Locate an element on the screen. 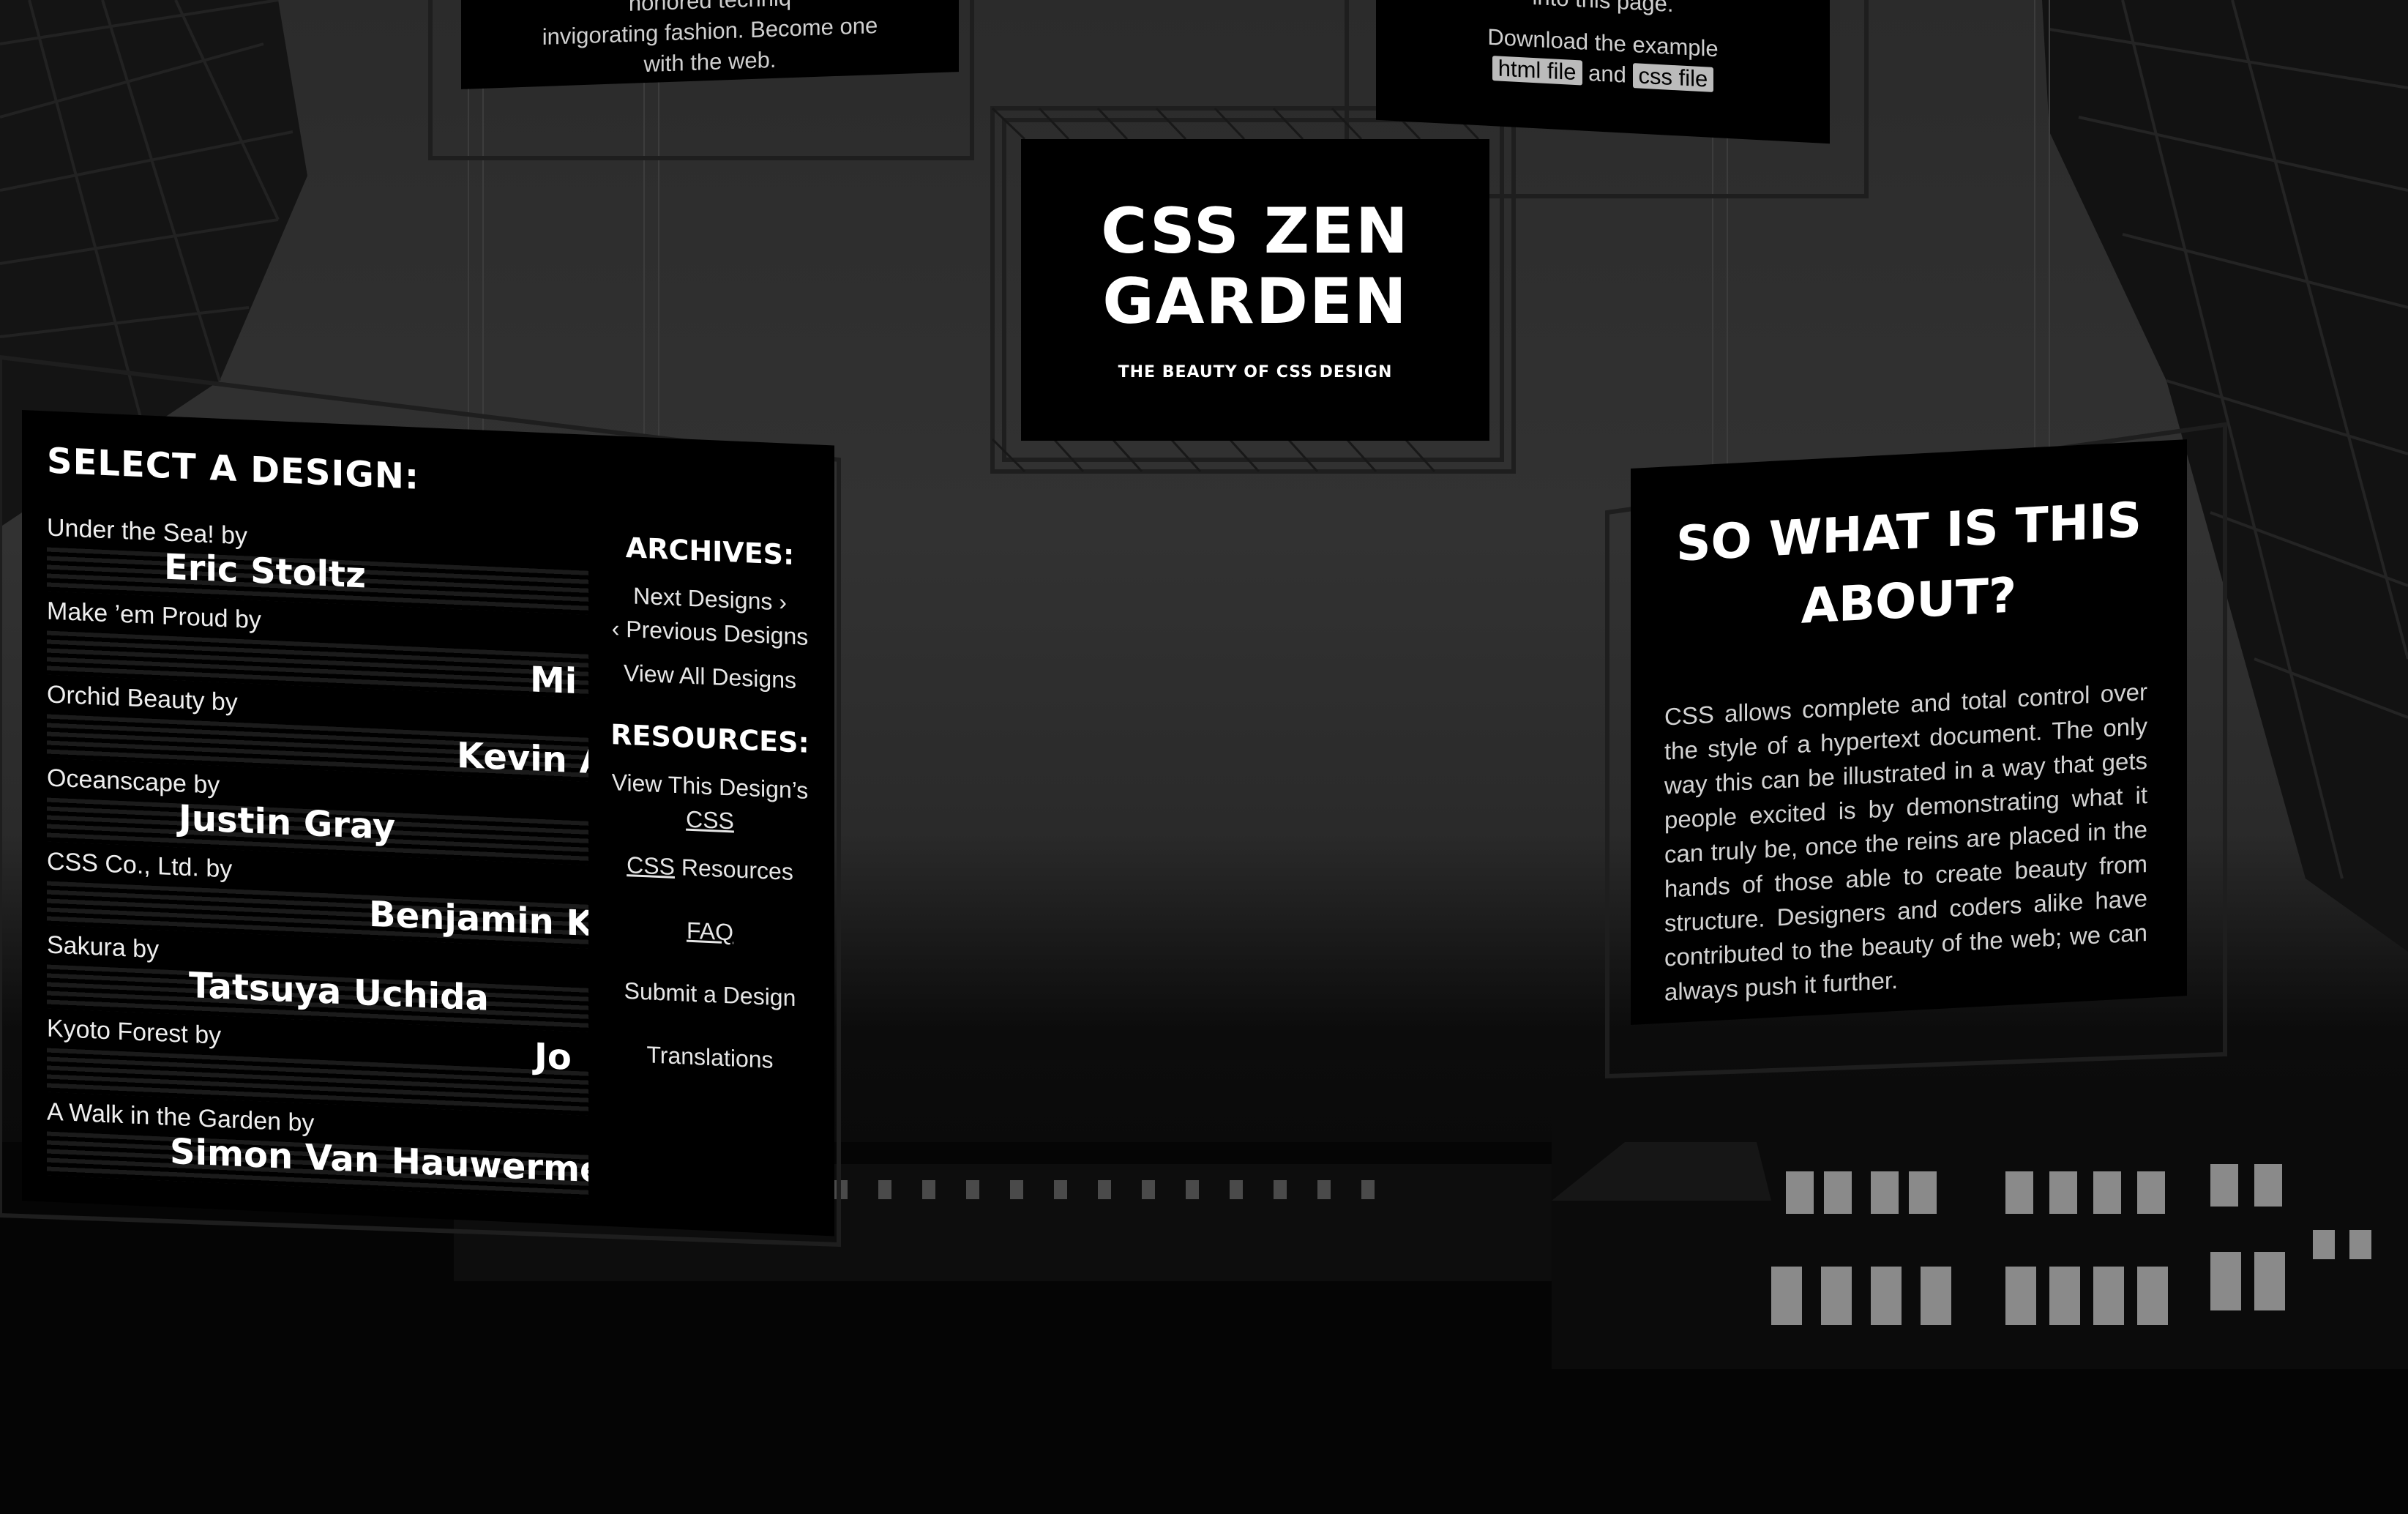  title-line-1: CSS ZEN is located at coordinates (1255, 231).